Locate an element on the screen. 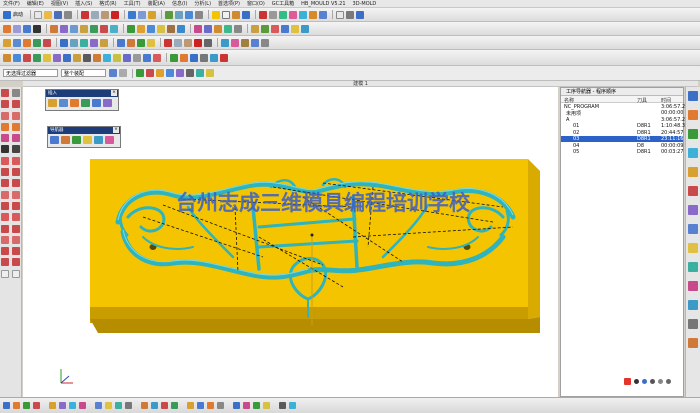  electrode-icon is located at coordinates (117, 57).